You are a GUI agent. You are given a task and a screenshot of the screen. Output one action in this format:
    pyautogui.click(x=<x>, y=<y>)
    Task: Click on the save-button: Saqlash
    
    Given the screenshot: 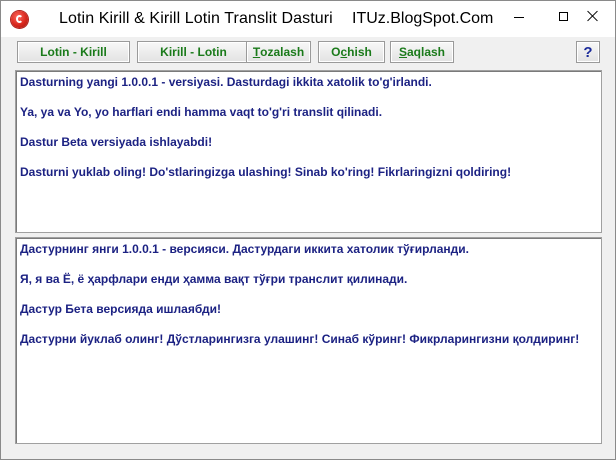 What is the action you would take?
    pyautogui.click(x=422, y=52)
    